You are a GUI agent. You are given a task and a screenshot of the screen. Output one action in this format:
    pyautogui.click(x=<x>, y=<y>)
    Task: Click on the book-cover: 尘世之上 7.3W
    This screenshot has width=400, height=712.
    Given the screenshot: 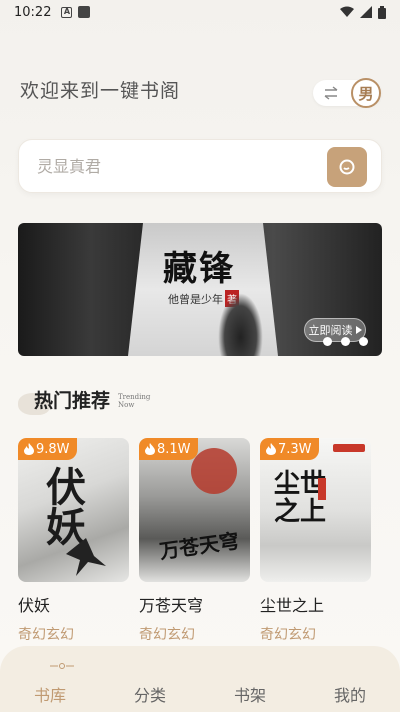 What is the action you would take?
    pyautogui.click(x=315, y=510)
    